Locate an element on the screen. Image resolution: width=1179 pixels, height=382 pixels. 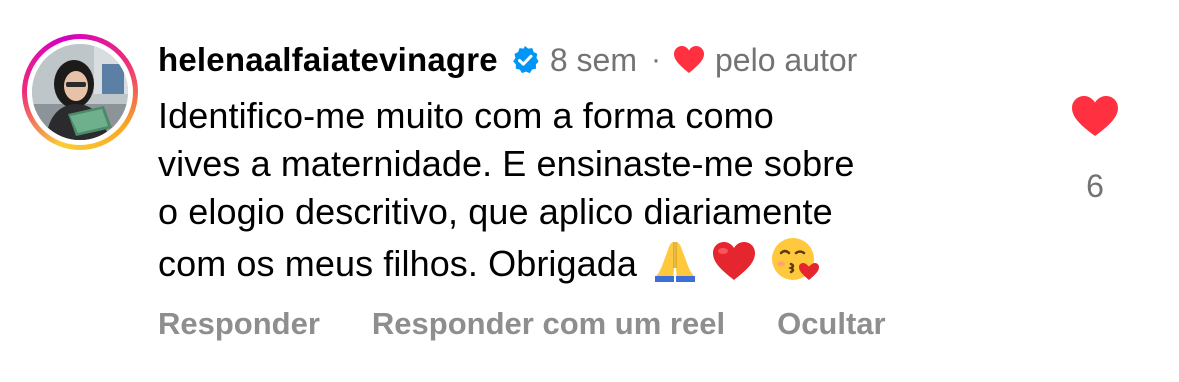
avatar-photo is located at coordinates (80, 92).